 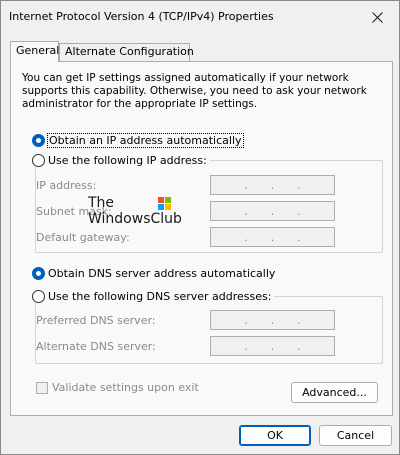 I want to click on dns-auto-option: Obtain DNS server address automatically, so click(x=153, y=273).